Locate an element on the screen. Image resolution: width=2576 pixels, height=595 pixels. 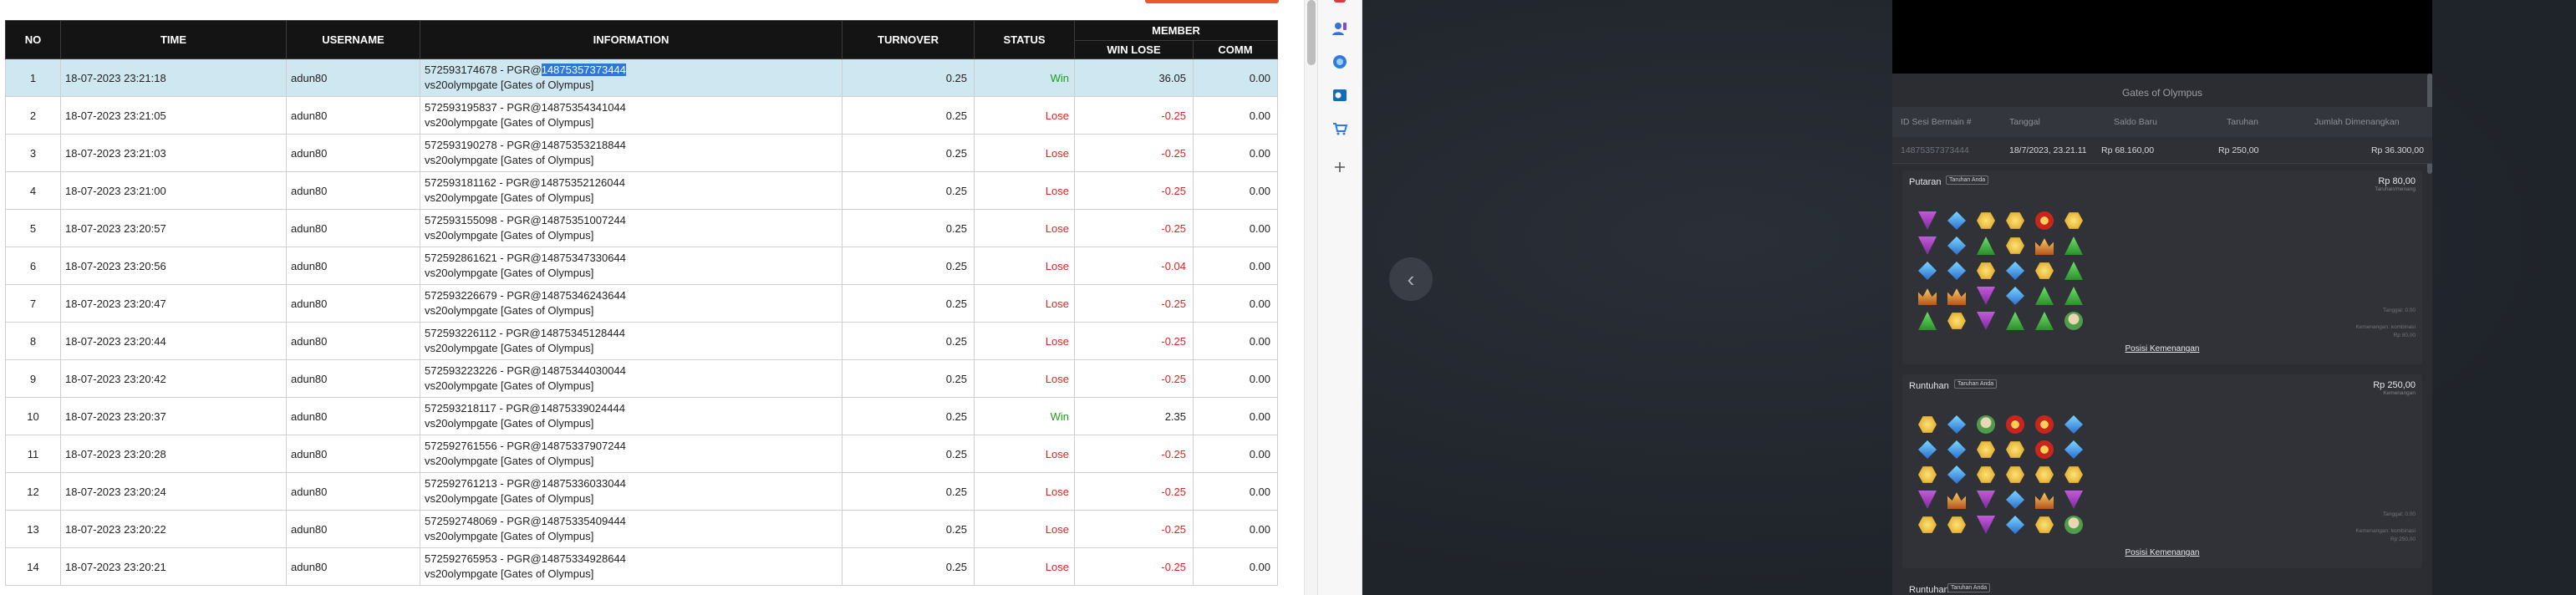
tri-p-symbol-icon is located at coordinates (1986, 525).